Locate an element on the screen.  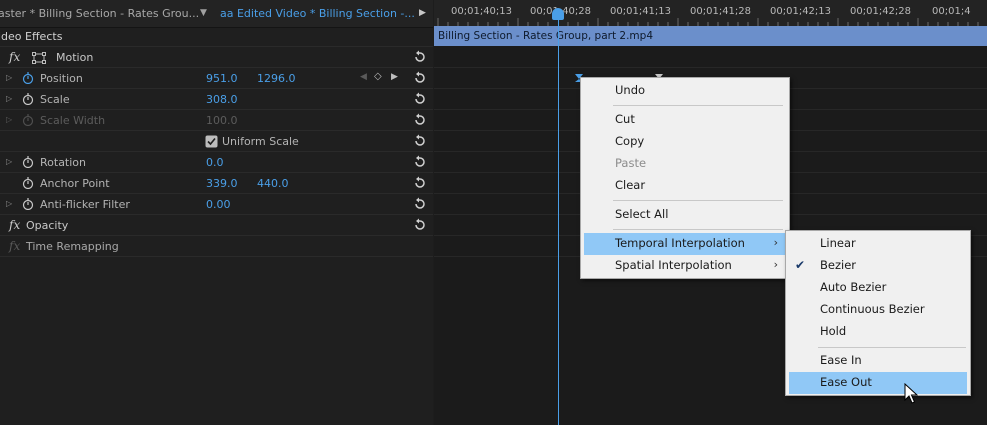
property-row-scale-width: ▷ Scale Width 100.0 is located at coordinates (216, 120).